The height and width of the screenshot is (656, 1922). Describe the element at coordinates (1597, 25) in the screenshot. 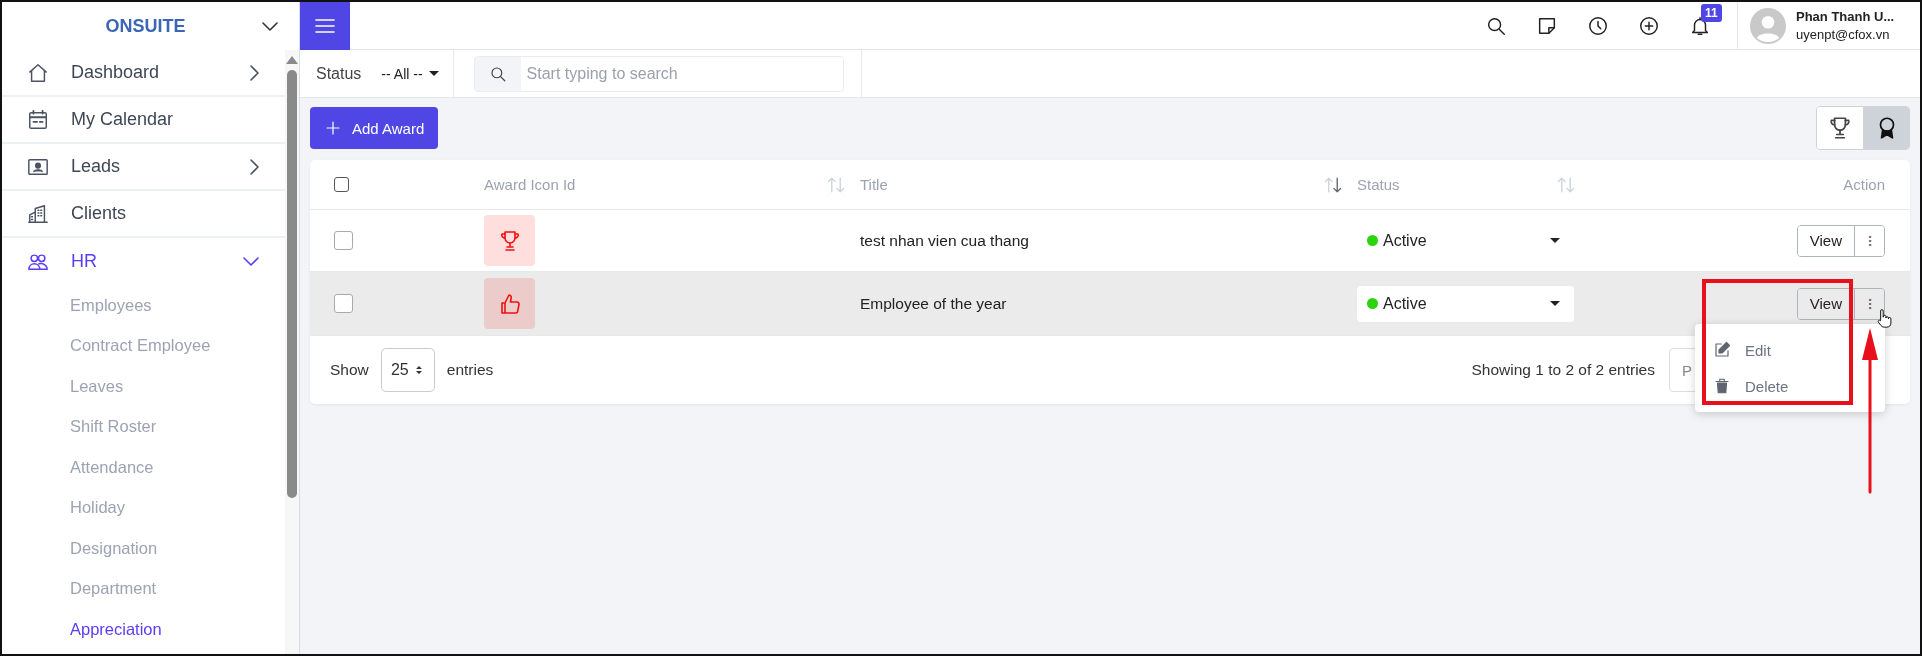

I see `clock-icon` at that location.